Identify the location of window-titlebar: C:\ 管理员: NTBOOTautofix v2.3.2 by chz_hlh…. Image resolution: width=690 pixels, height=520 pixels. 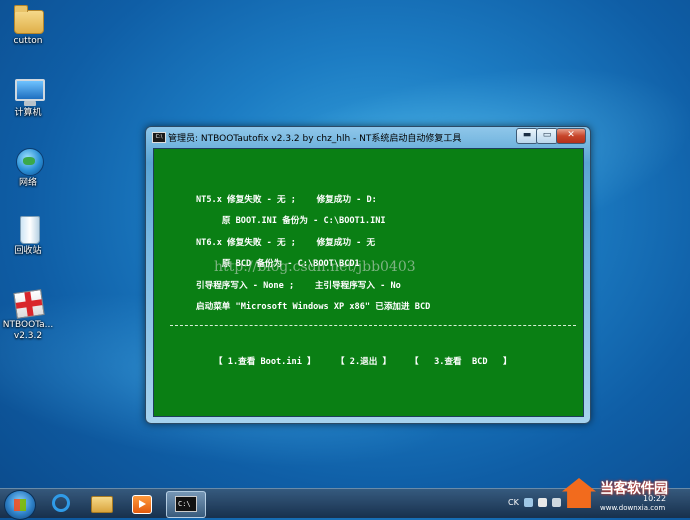
(368, 137).